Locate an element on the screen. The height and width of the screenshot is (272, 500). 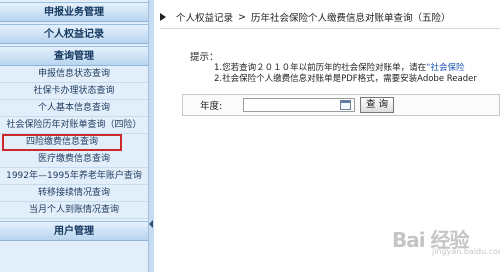
sidebar-item-basic-info: 个人基本信息查询 is located at coordinates (74, 108).